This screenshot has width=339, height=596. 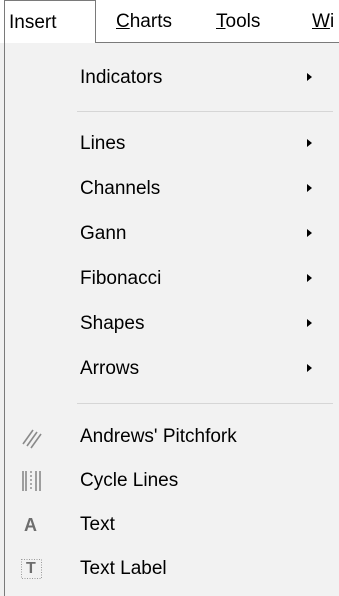 I want to click on menu-charts-label: harts, so click(x=150, y=21).